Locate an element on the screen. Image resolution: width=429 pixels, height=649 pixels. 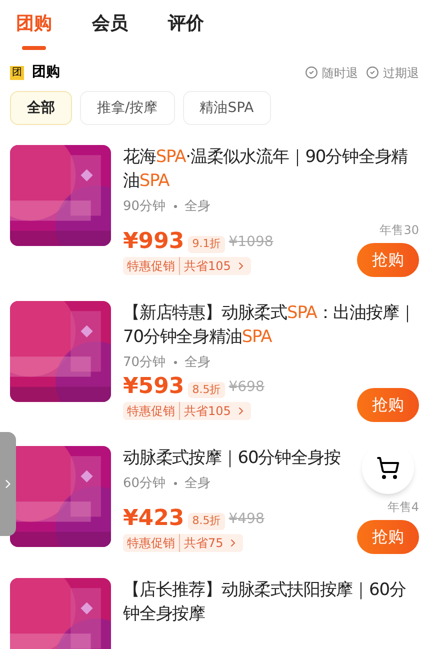
price: ¥423 is located at coordinates (153, 519).